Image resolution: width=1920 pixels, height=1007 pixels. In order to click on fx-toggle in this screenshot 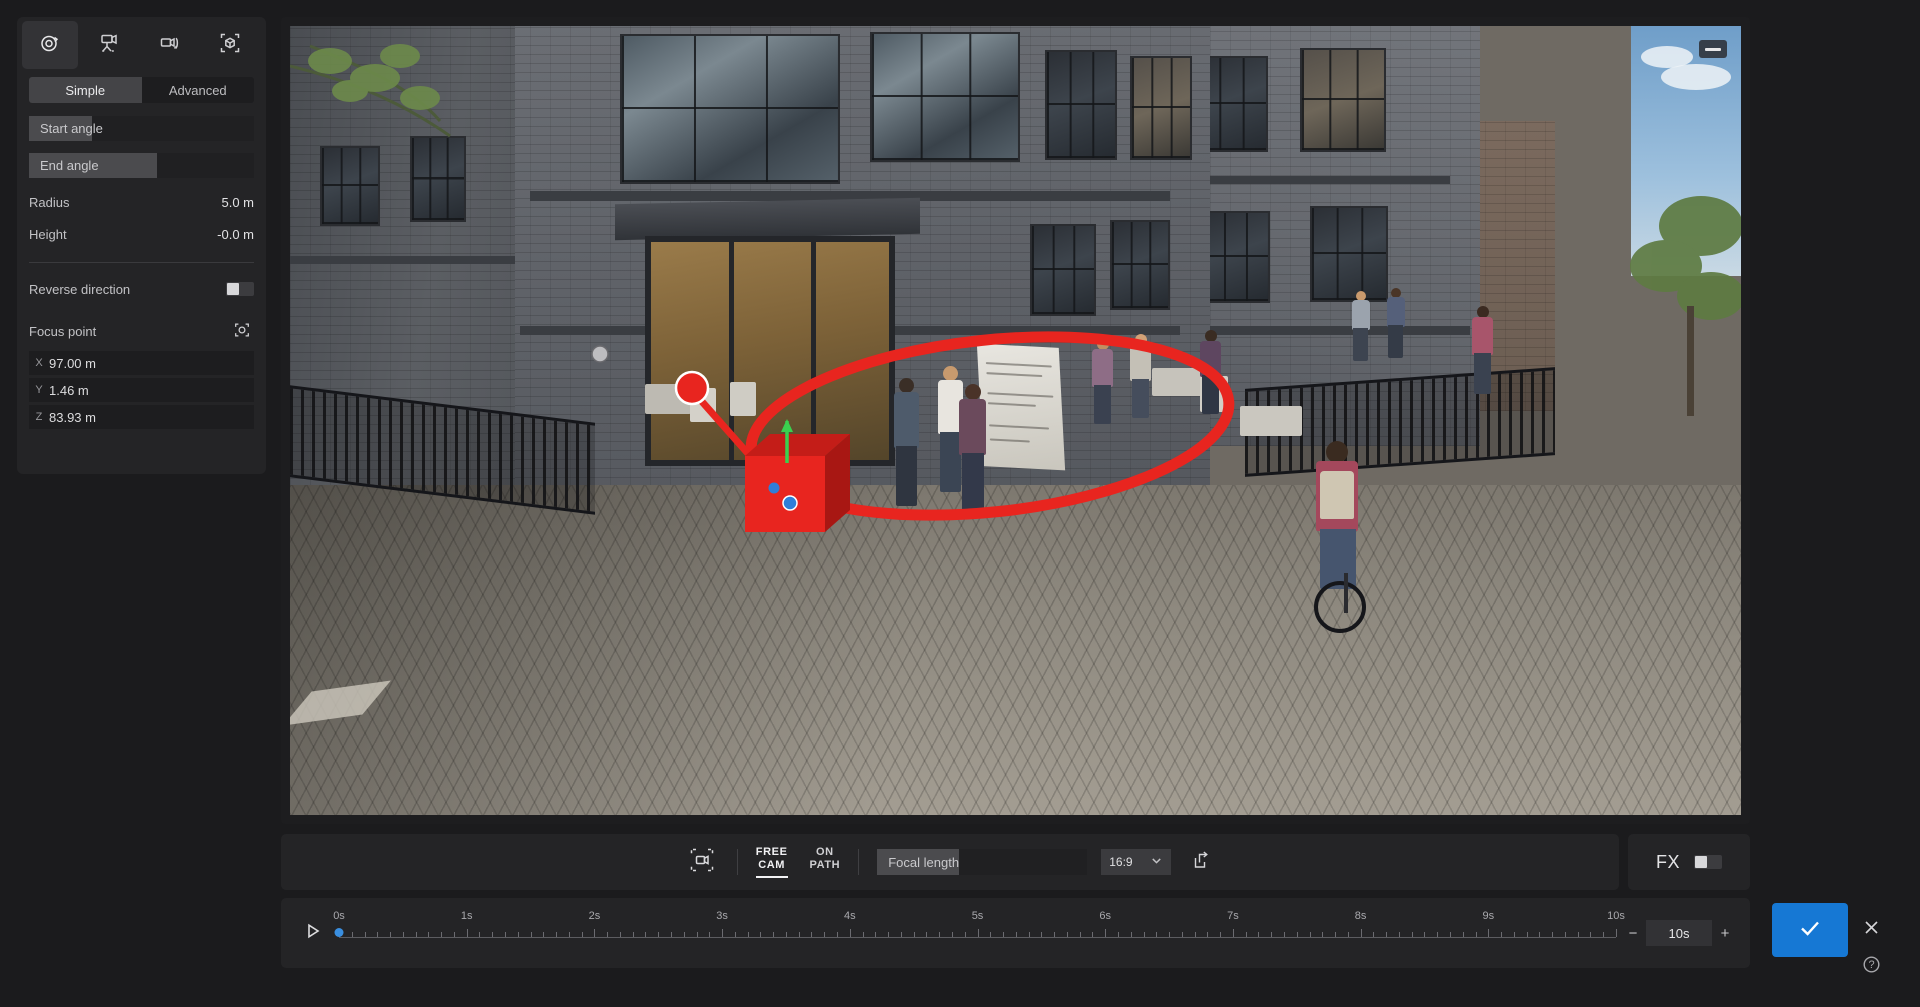, I will do `click(1708, 862)`.